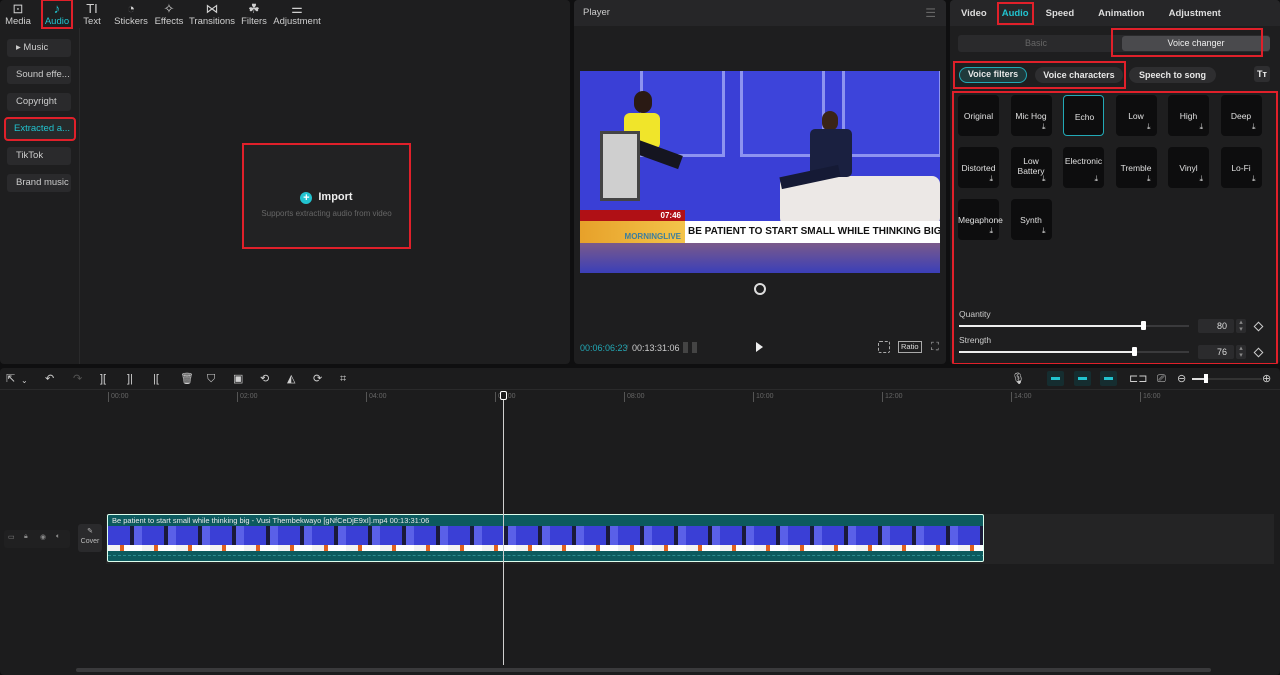 This screenshot has width=1280, height=675. Describe the element at coordinates (58, 537) in the screenshot. I see `speaker-icon: 🔈︎` at that location.